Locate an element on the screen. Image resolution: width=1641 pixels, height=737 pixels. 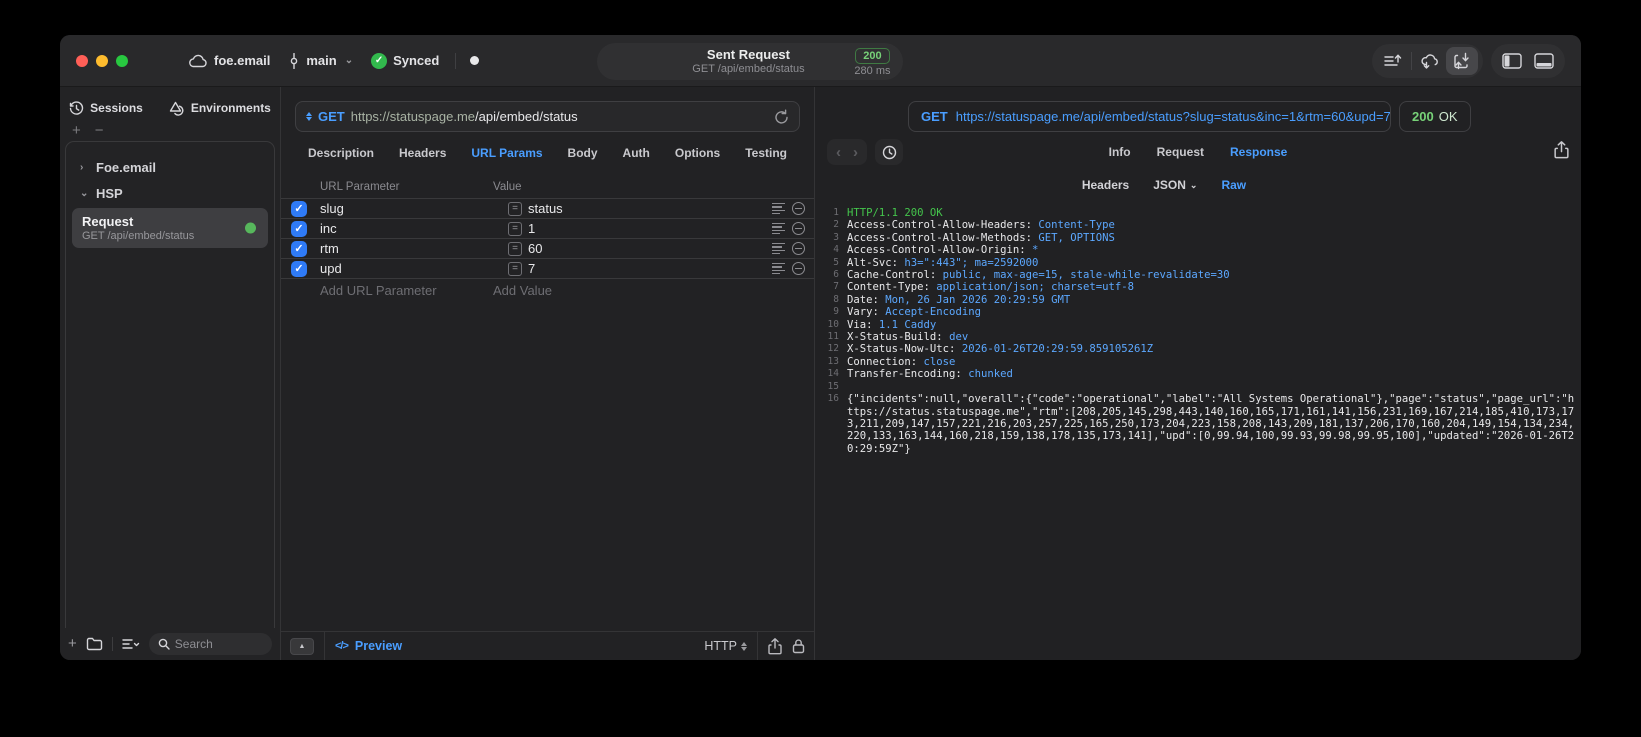
tab-environments: Environments is located at coordinates (220, 108).